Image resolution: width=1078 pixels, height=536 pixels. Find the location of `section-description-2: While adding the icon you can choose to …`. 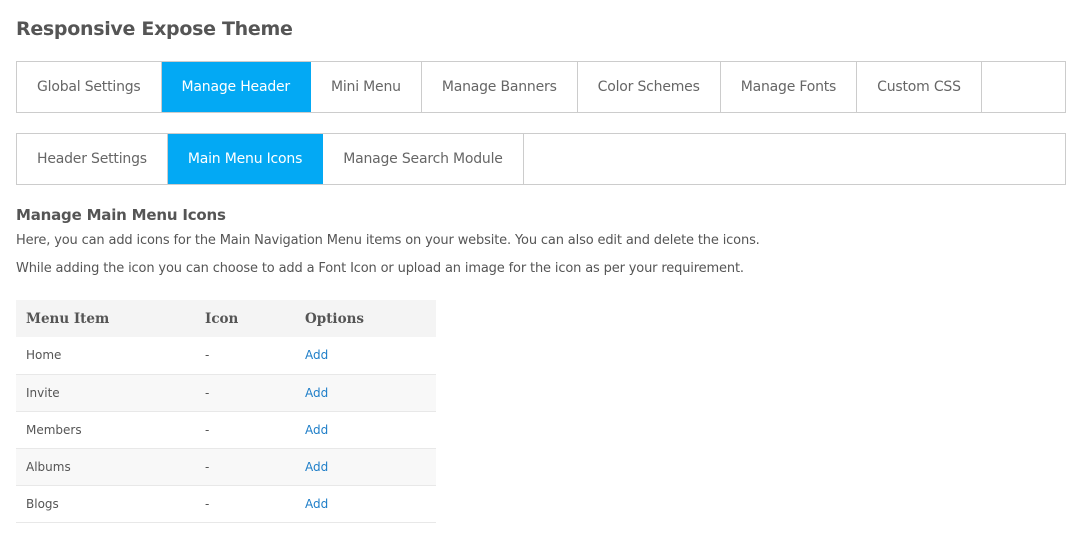

section-description-2: While adding the icon you can choose to … is located at coordinates (380, 268).